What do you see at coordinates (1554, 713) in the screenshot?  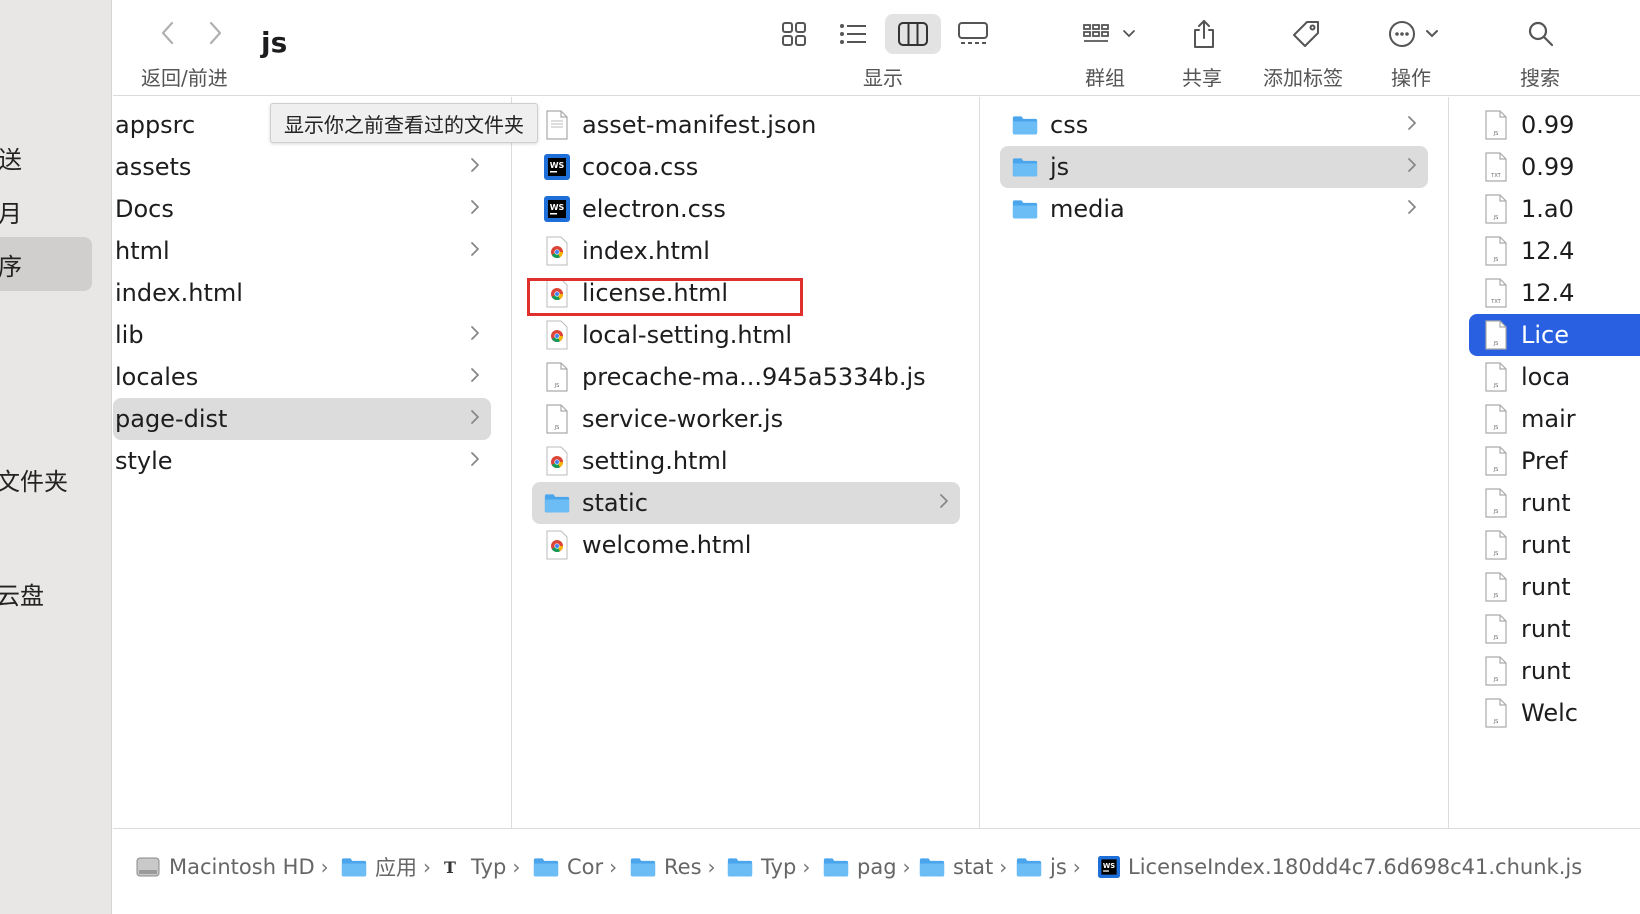 I see `file-row: JS Welc` at bounding box center [1554, 713].